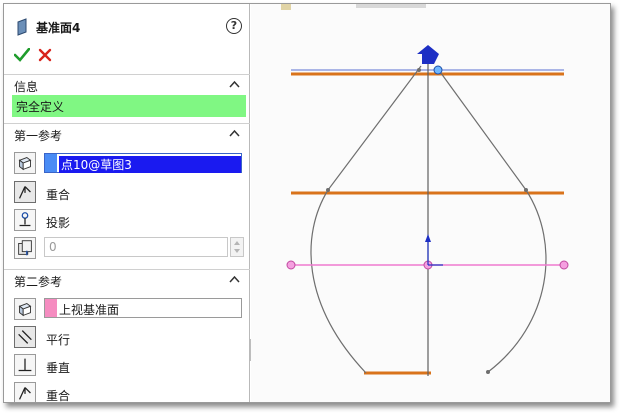 The height and width of the screenshot is (414, 621). Describe the element at coordinates (438, 70) in the screenshot. I see `selected-point-handle` at that location.